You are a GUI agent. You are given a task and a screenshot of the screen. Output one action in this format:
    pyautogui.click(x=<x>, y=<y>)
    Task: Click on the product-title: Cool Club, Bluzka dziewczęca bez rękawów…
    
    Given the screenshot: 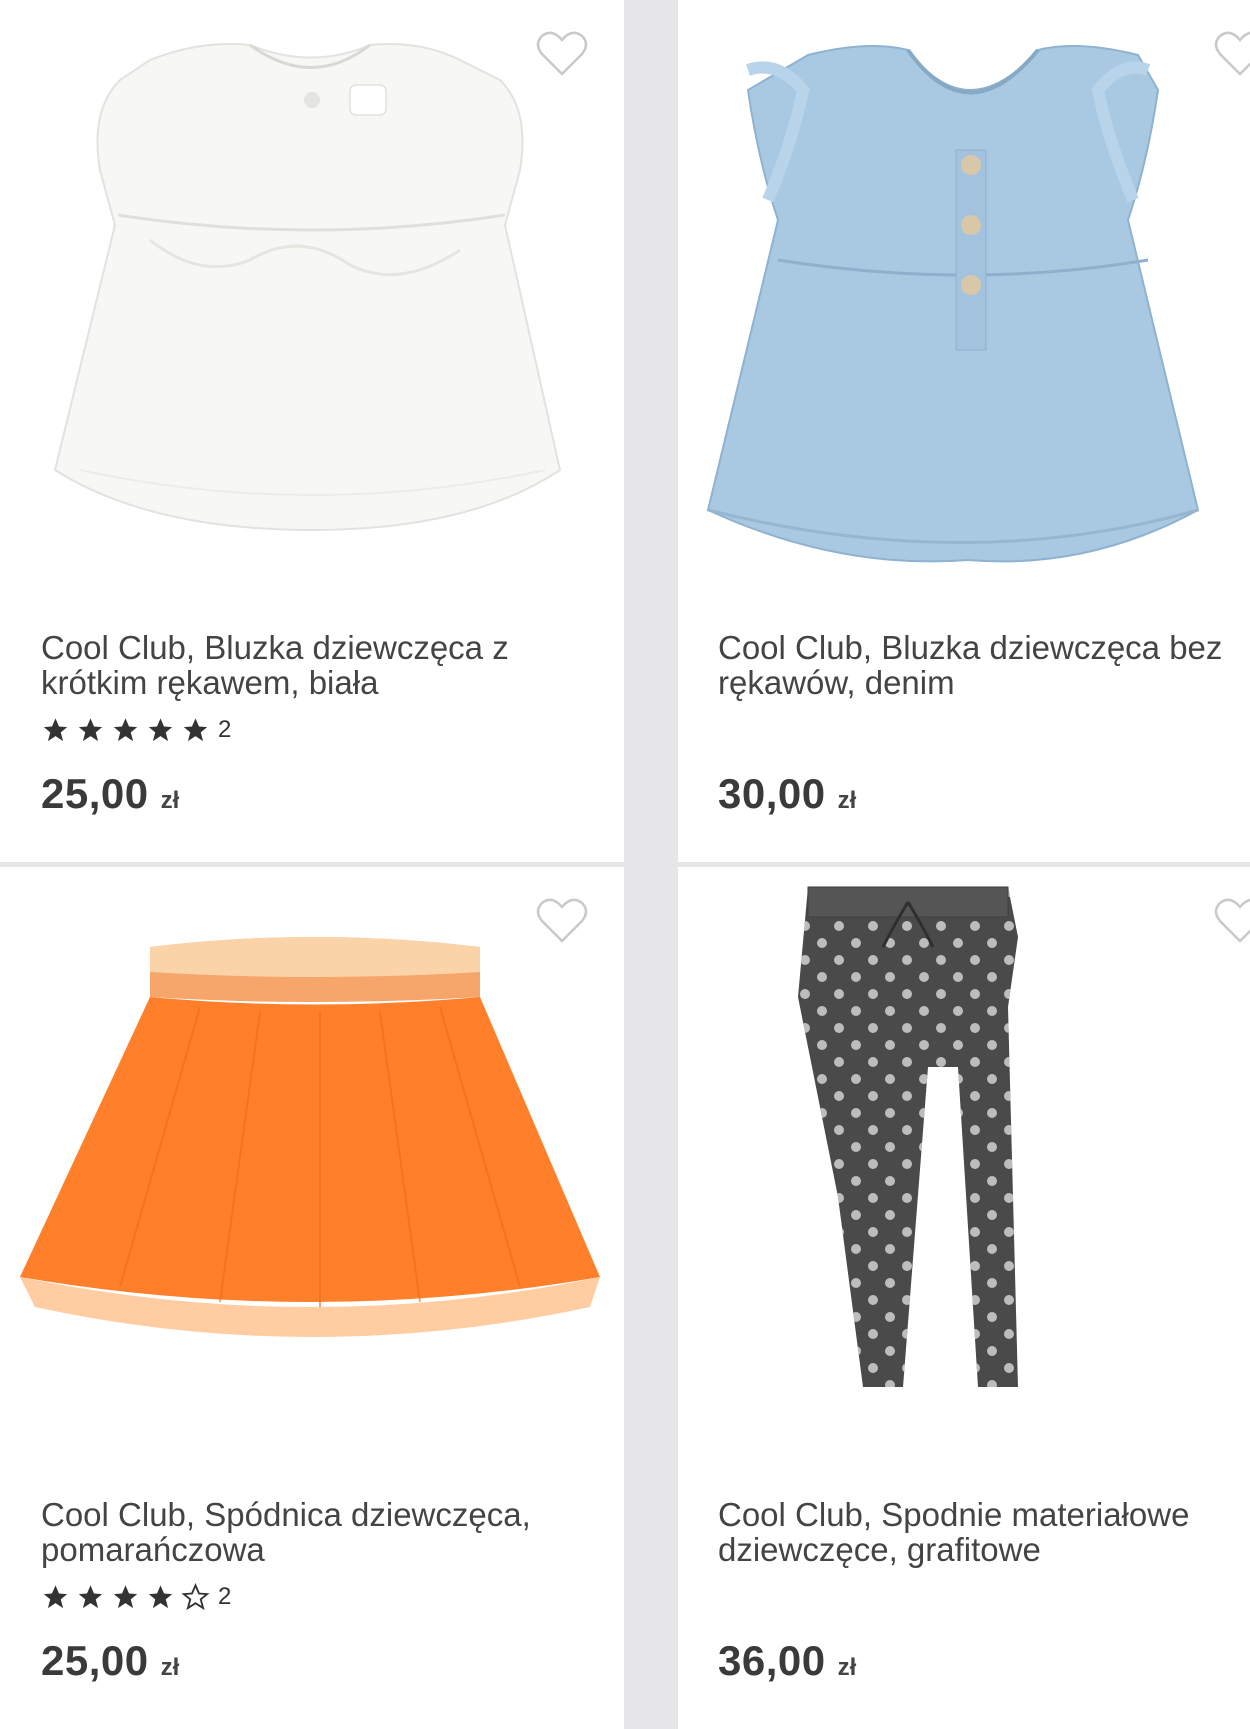 What is the action you would take?
    pyautogui.click(x=978, y=665)
    